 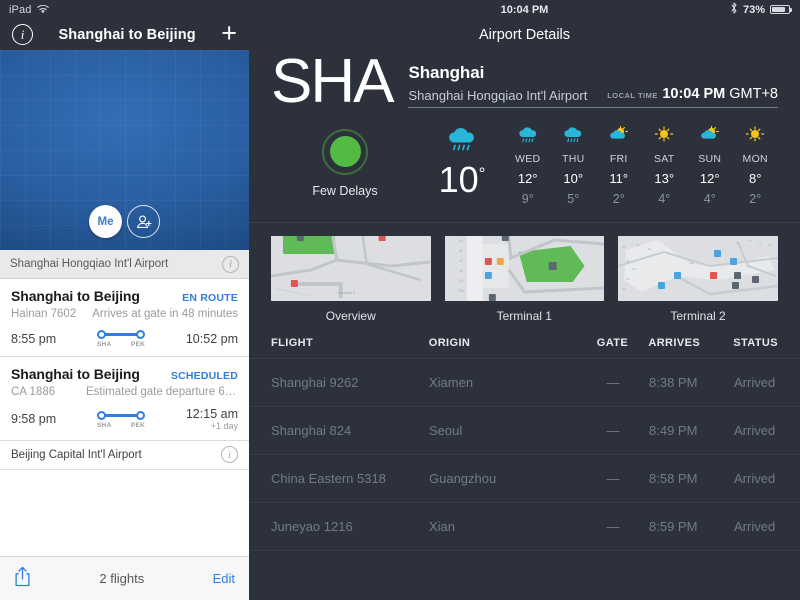 I want to click on forecast-low: 4°, so click(x=664, y=198).